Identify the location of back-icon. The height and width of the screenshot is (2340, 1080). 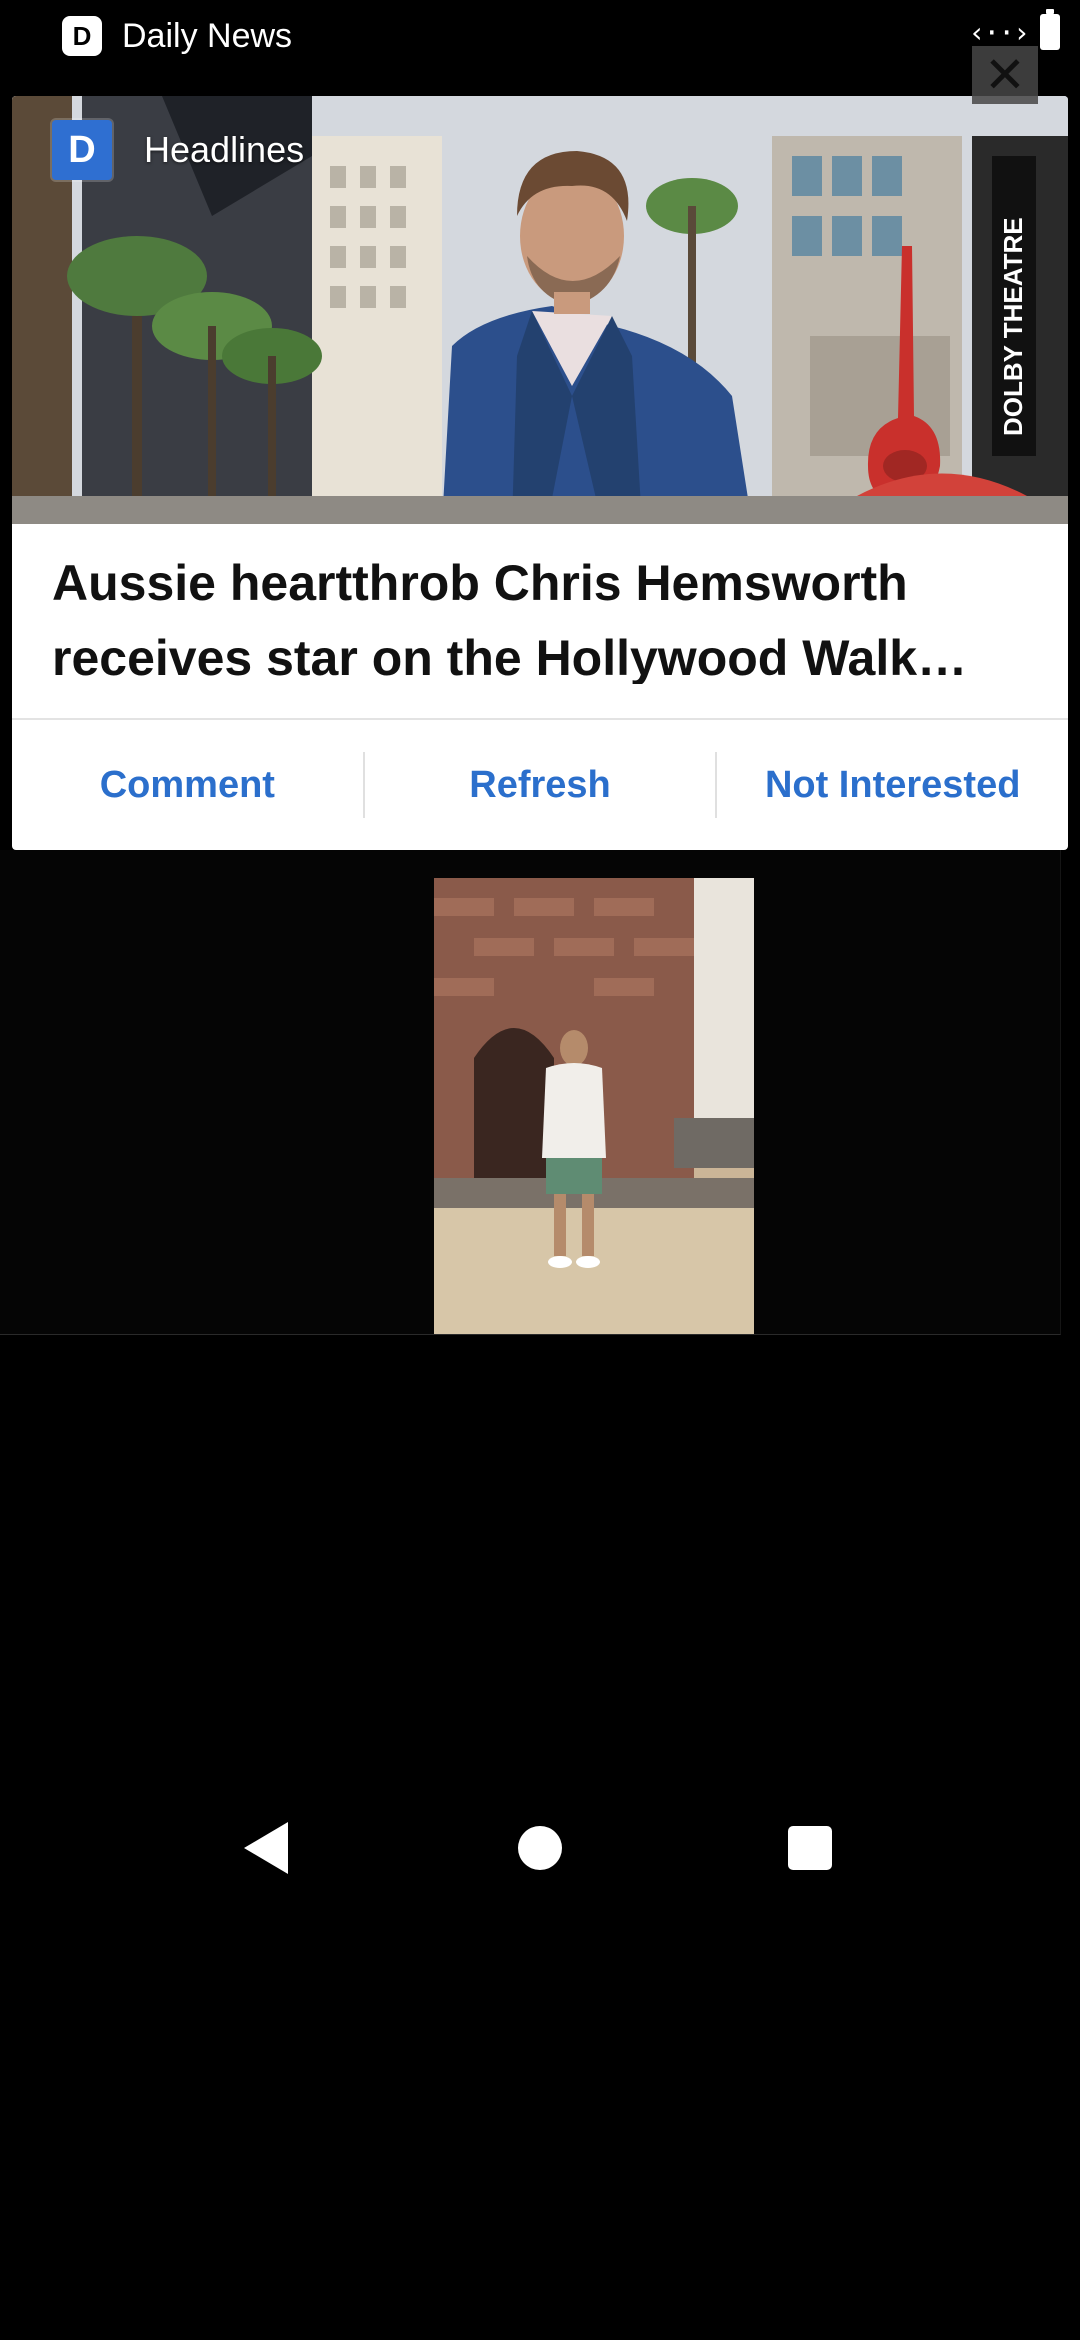
(266, 1848).